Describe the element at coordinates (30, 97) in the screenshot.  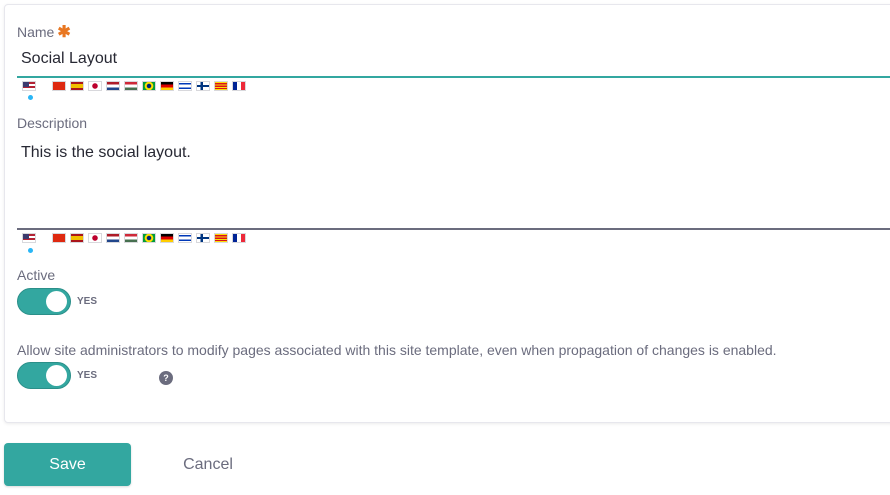
I see `name-active-language-indicator` at that location.